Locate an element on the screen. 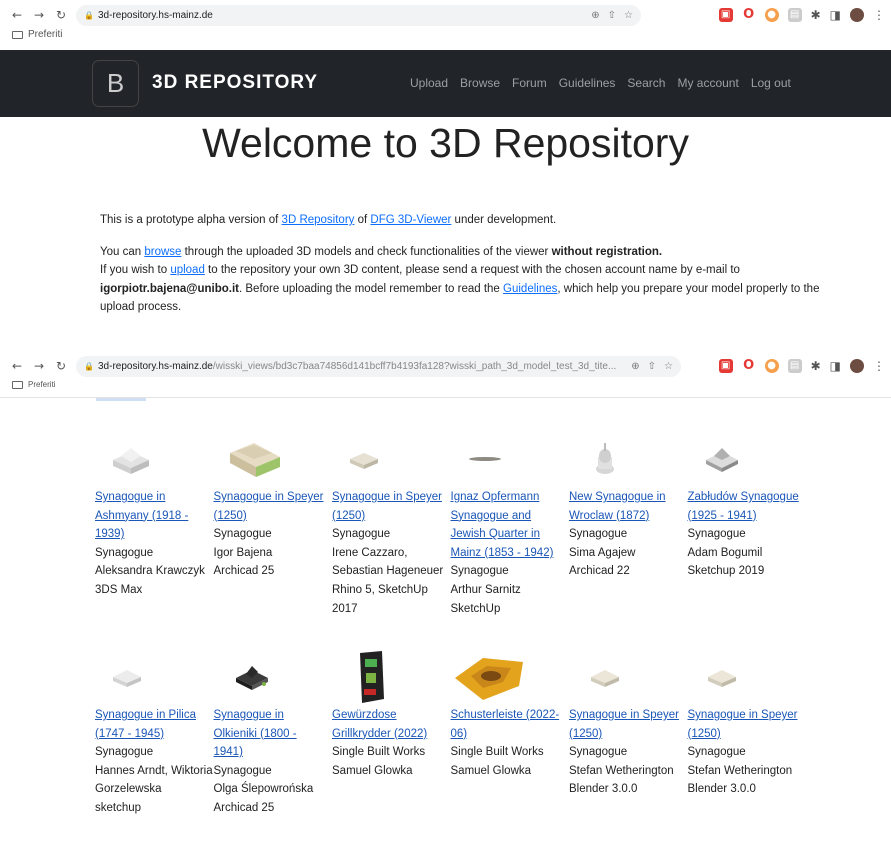 The width and height of the screenshot is (891, 846). model-software: Rhino 5, SketchUp 2017 is located at coordinates (380, 599).